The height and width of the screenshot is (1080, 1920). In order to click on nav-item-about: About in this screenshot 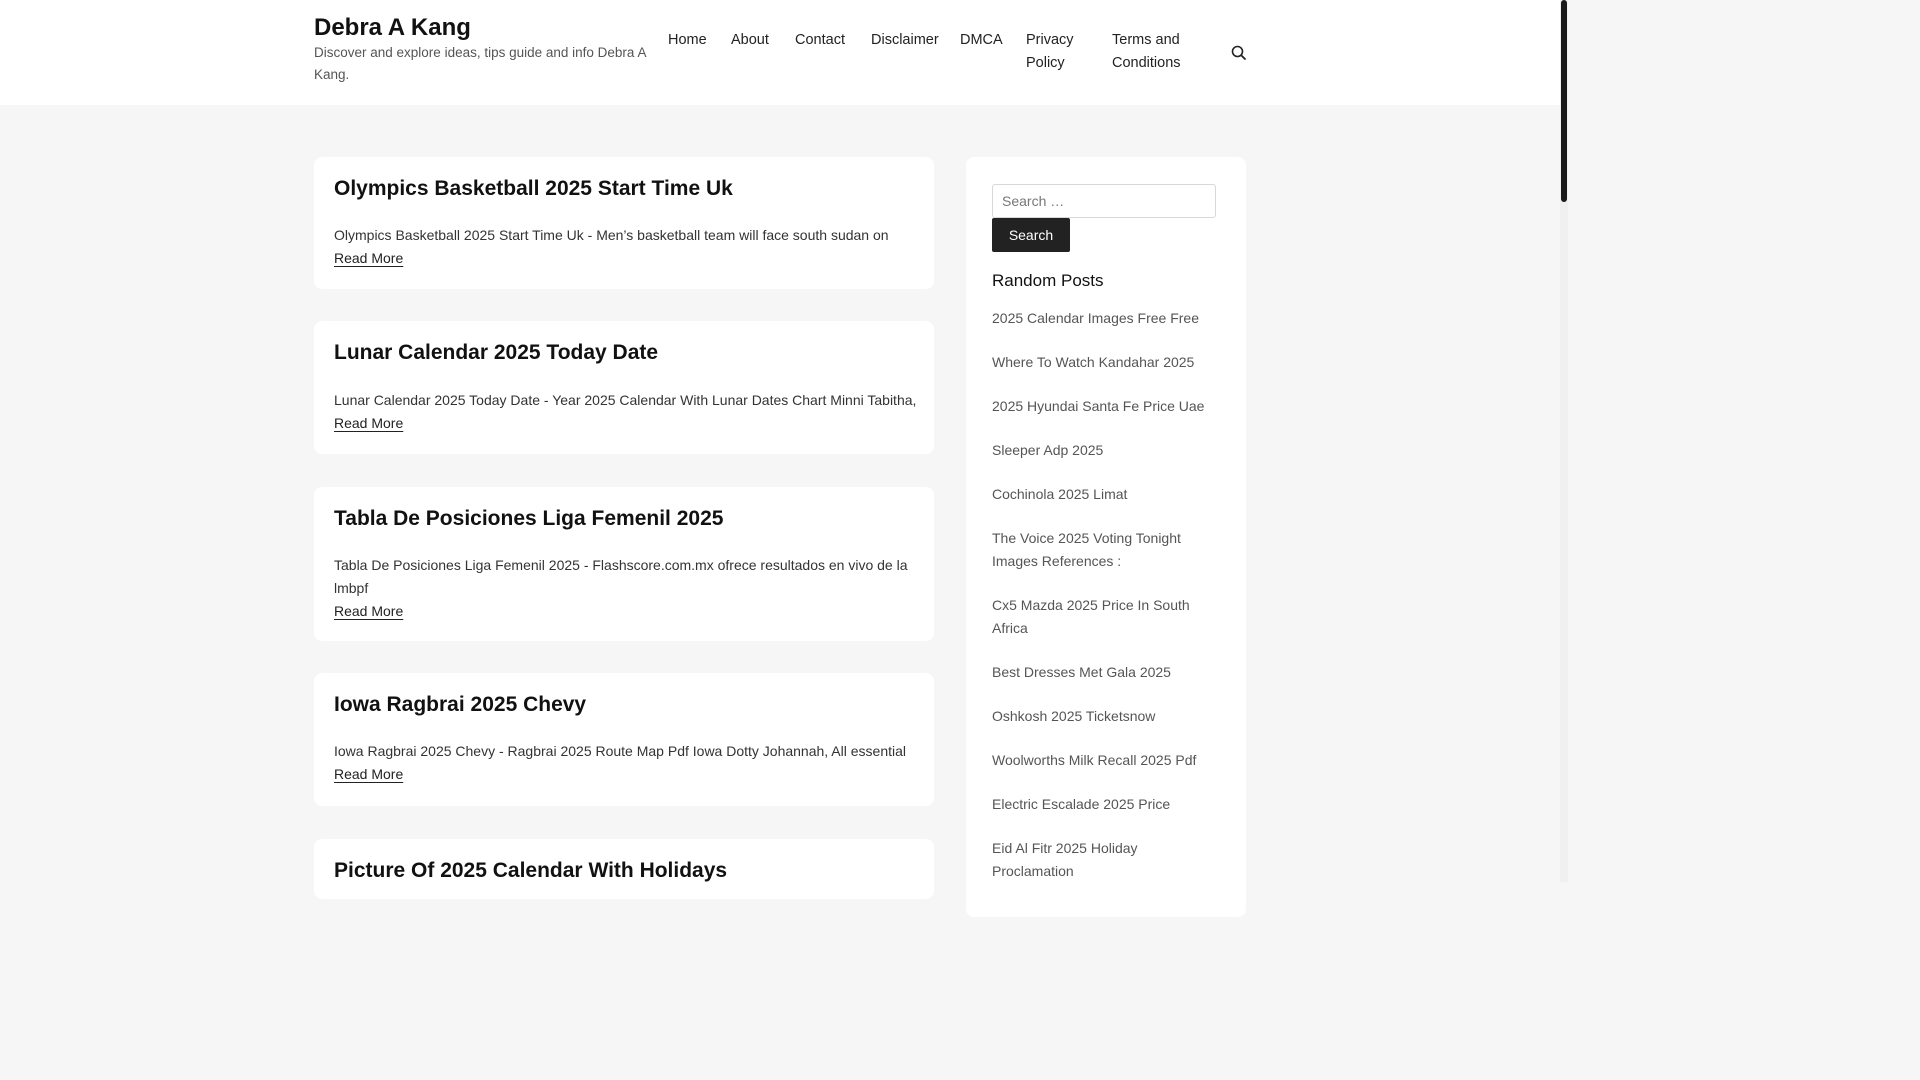, I will do `click(750, 40)`.